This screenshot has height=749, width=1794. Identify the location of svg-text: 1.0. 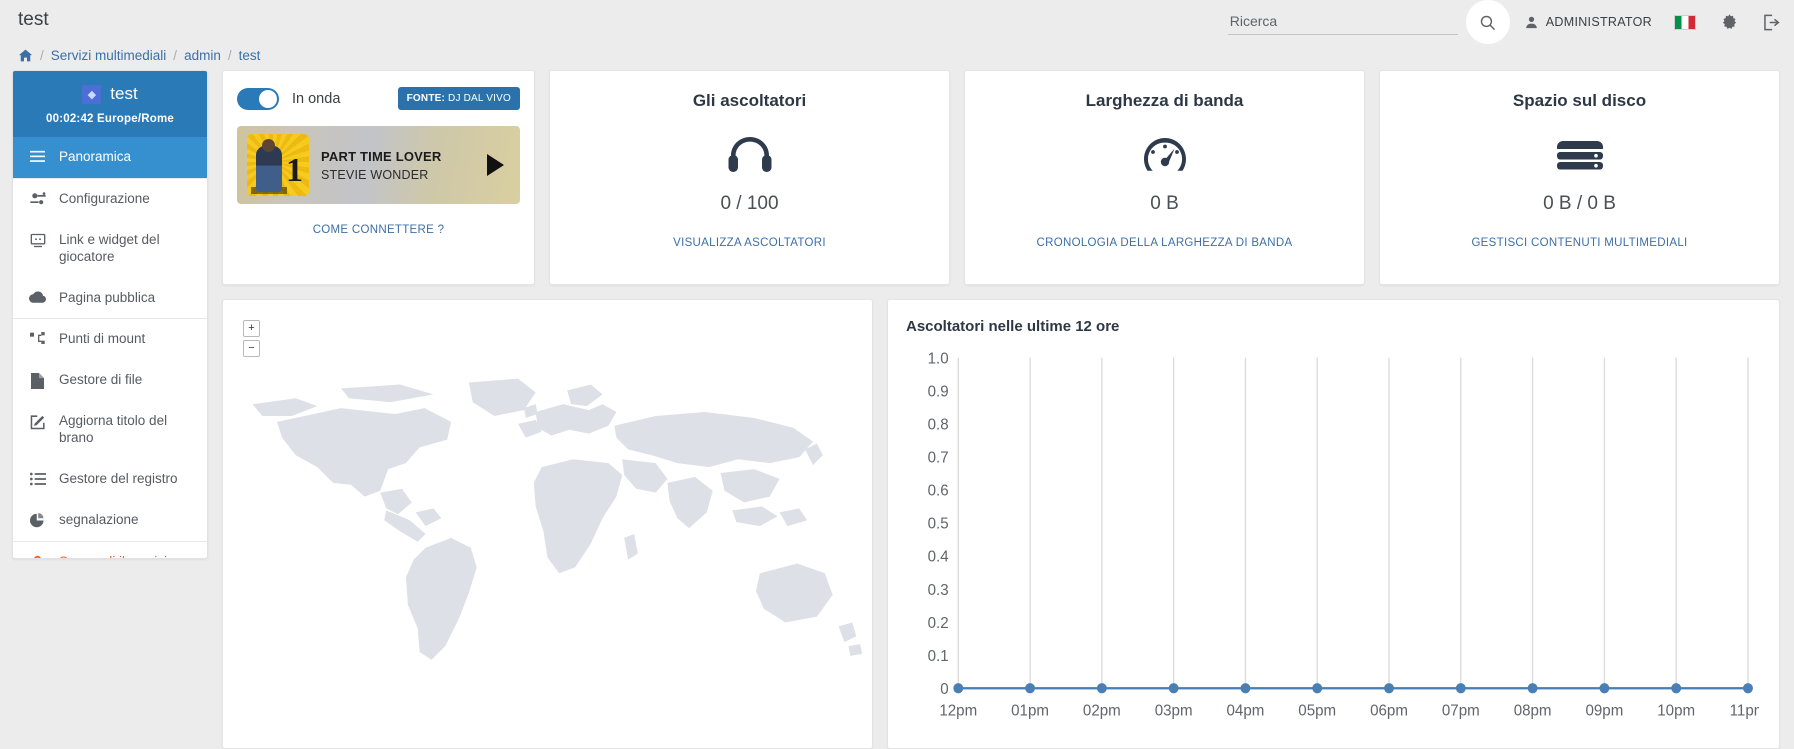
(938, 358).